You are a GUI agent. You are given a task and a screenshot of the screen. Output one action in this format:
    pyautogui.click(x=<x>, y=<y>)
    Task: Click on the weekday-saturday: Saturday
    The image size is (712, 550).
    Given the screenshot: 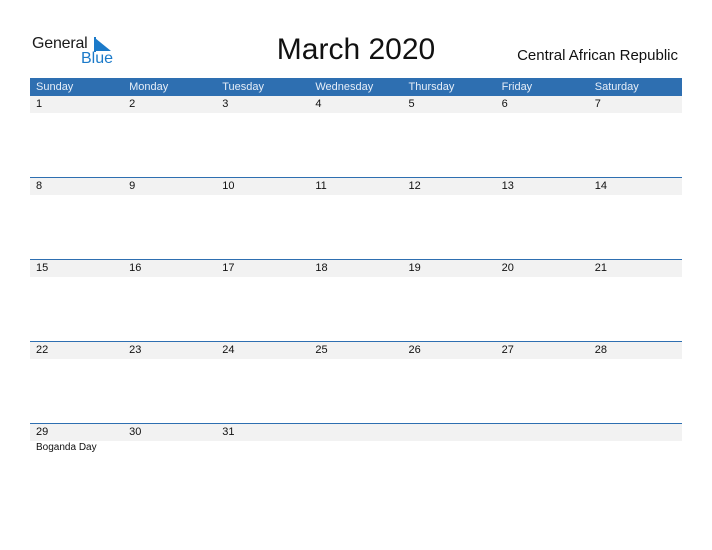 What is the action you would take?
    pyautogui.click(x=616, y=87)
    